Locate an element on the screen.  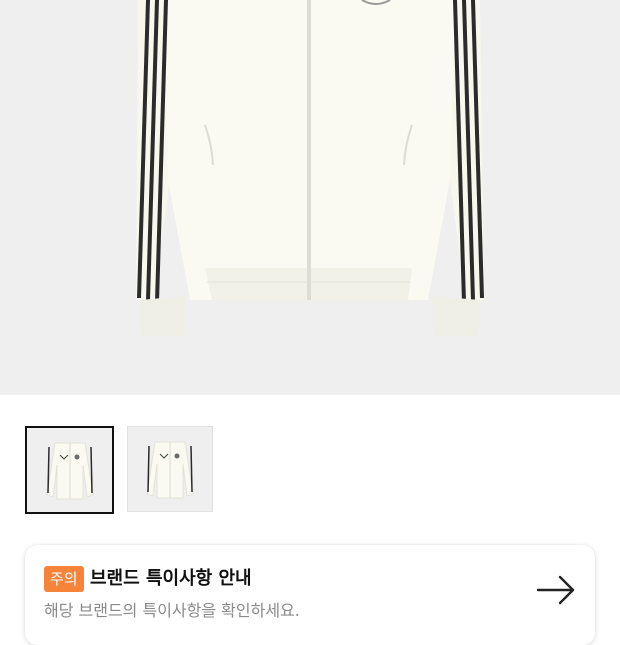
warning-badge: 주의 is located at coordinates (64, 579).